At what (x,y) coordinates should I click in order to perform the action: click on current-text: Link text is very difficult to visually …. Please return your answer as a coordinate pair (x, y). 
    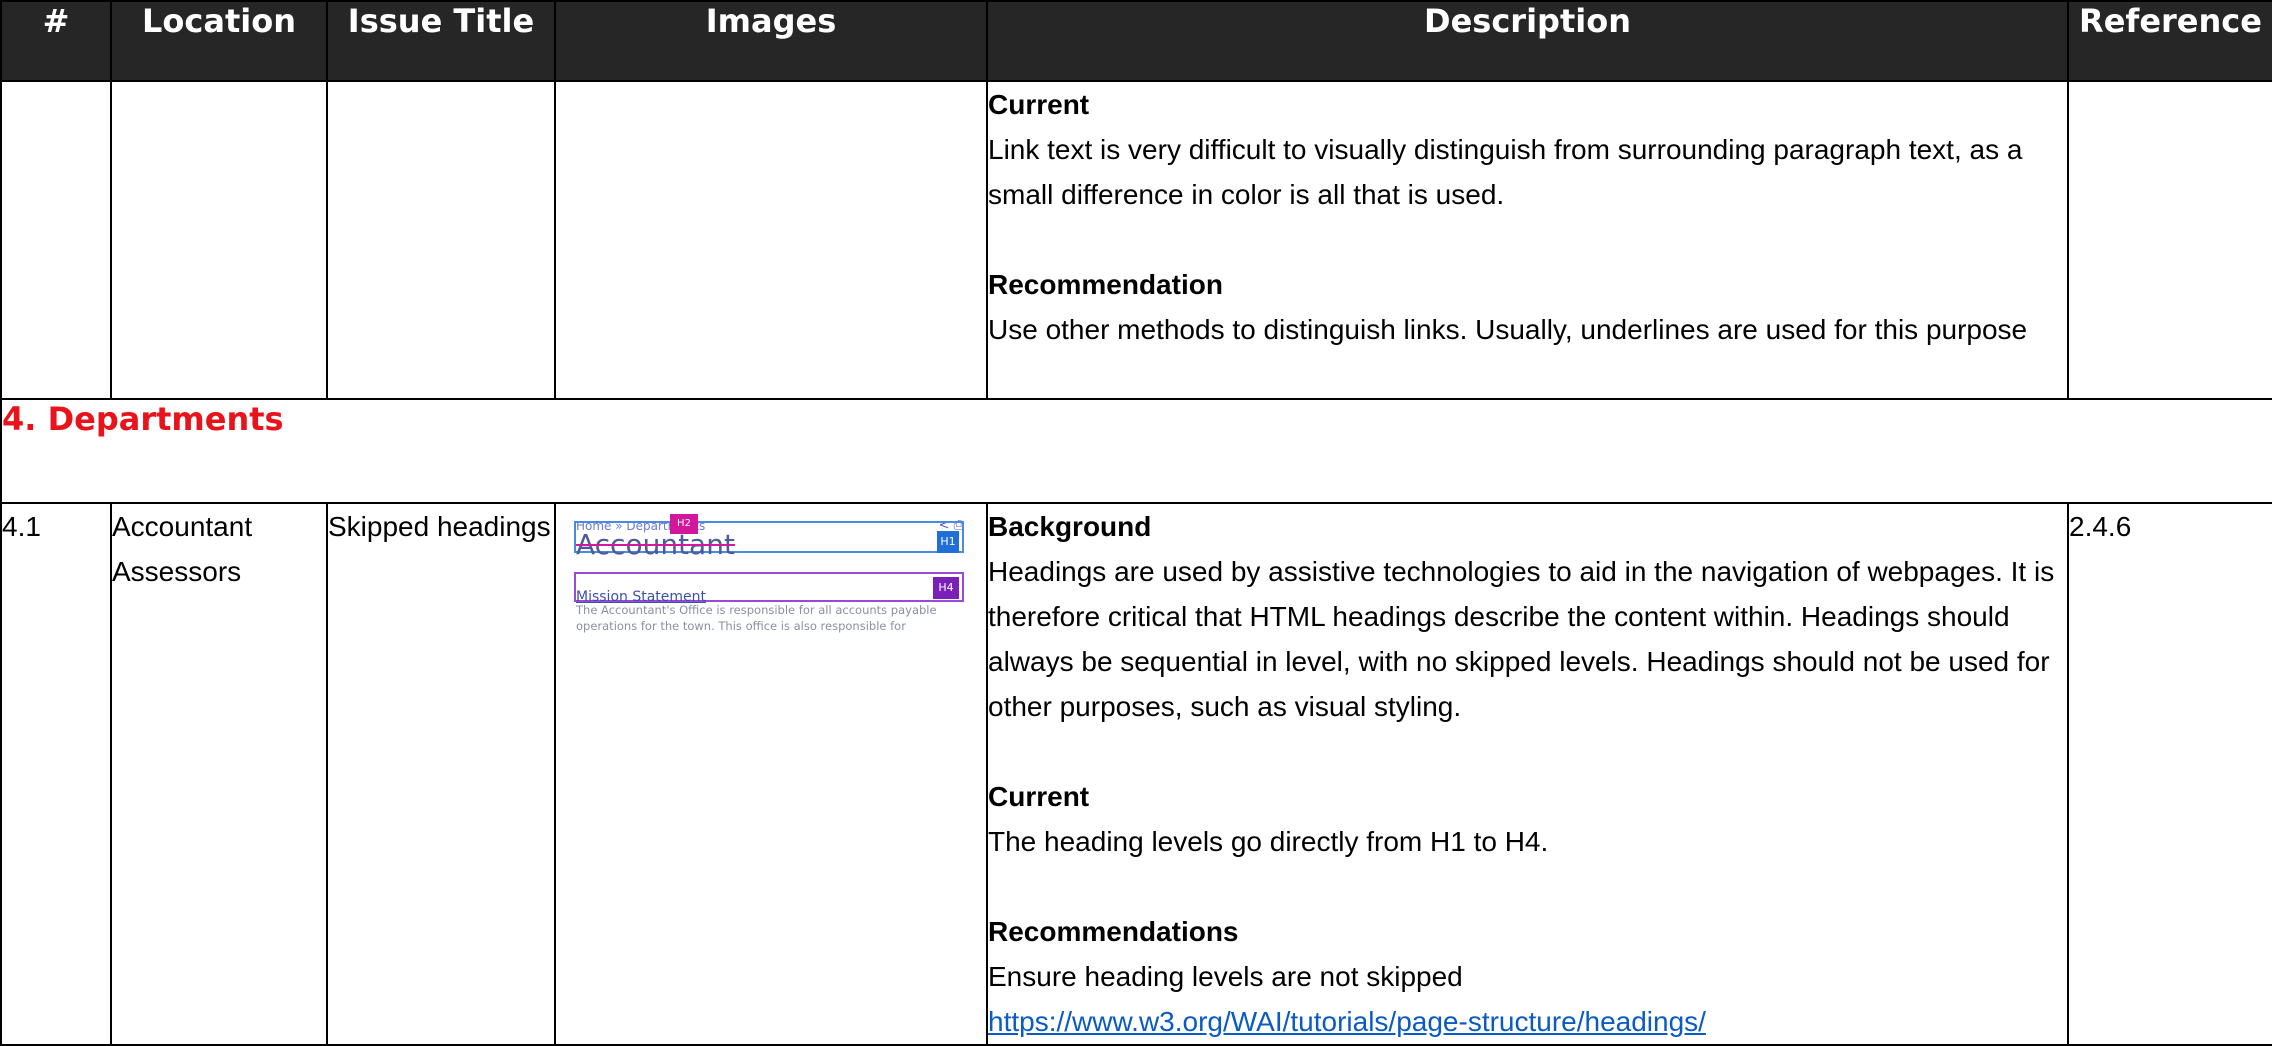
    Looking at the image, I should click on (1505, 172).